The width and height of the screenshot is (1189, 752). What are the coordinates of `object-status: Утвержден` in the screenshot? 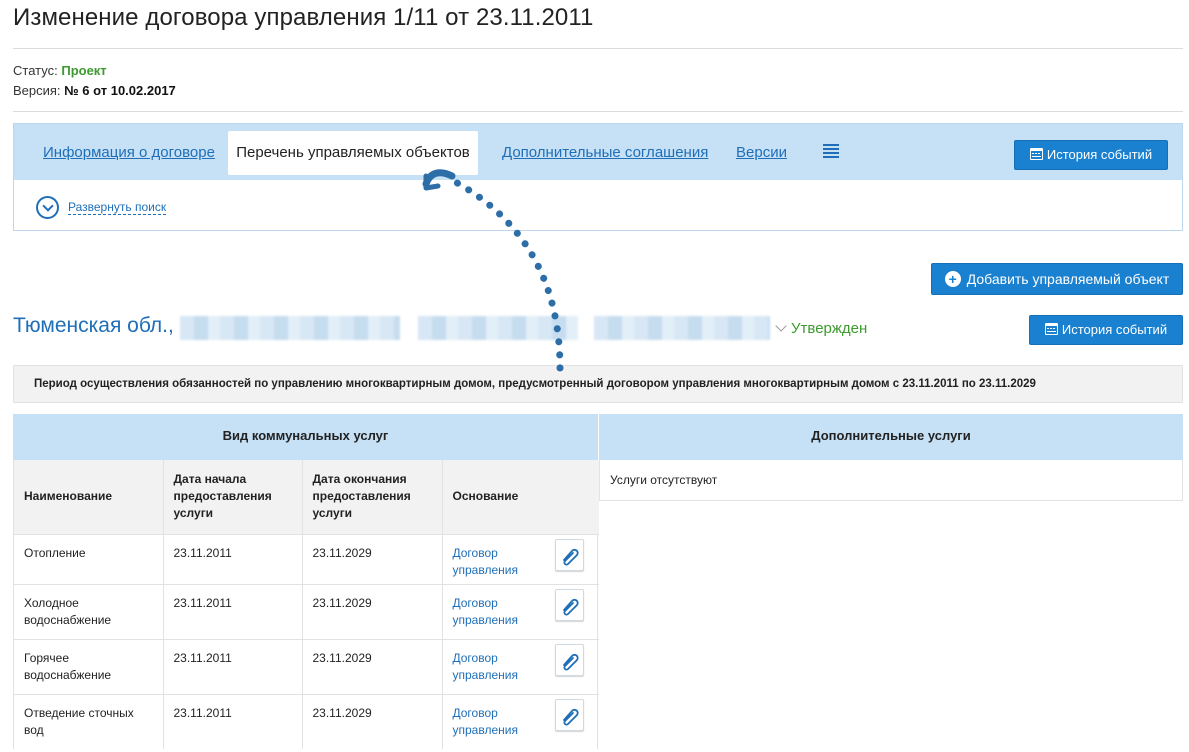 It's located at (821, 328).